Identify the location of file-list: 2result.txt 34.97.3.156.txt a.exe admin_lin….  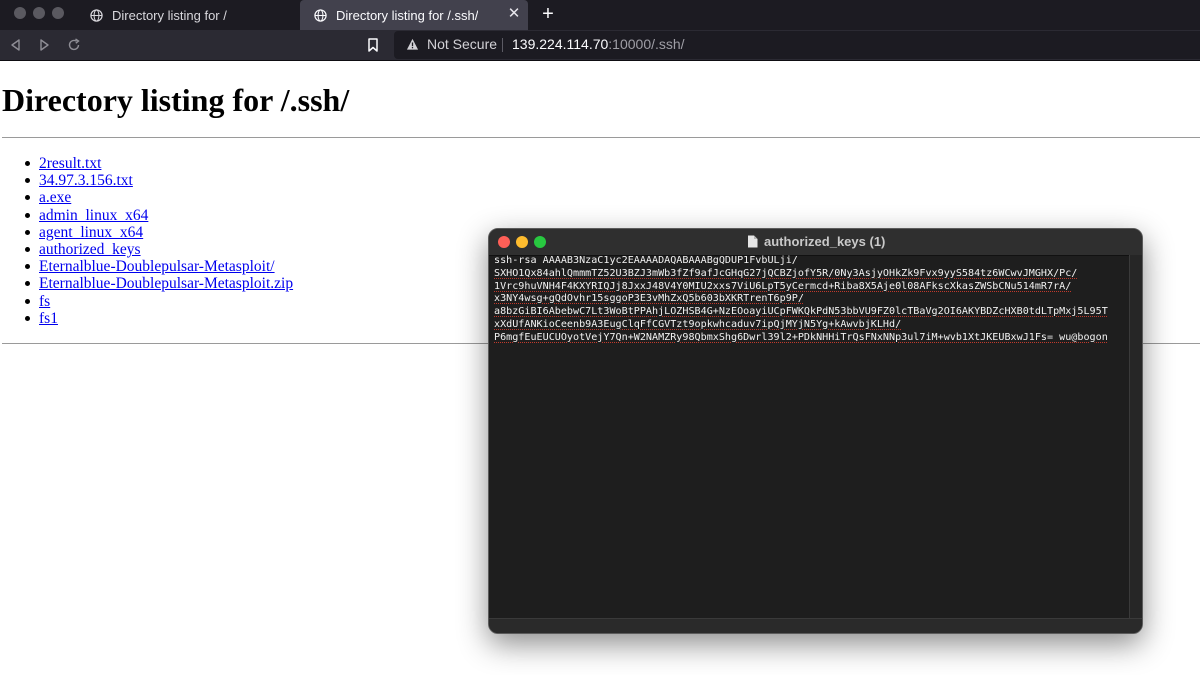
(157, 241).